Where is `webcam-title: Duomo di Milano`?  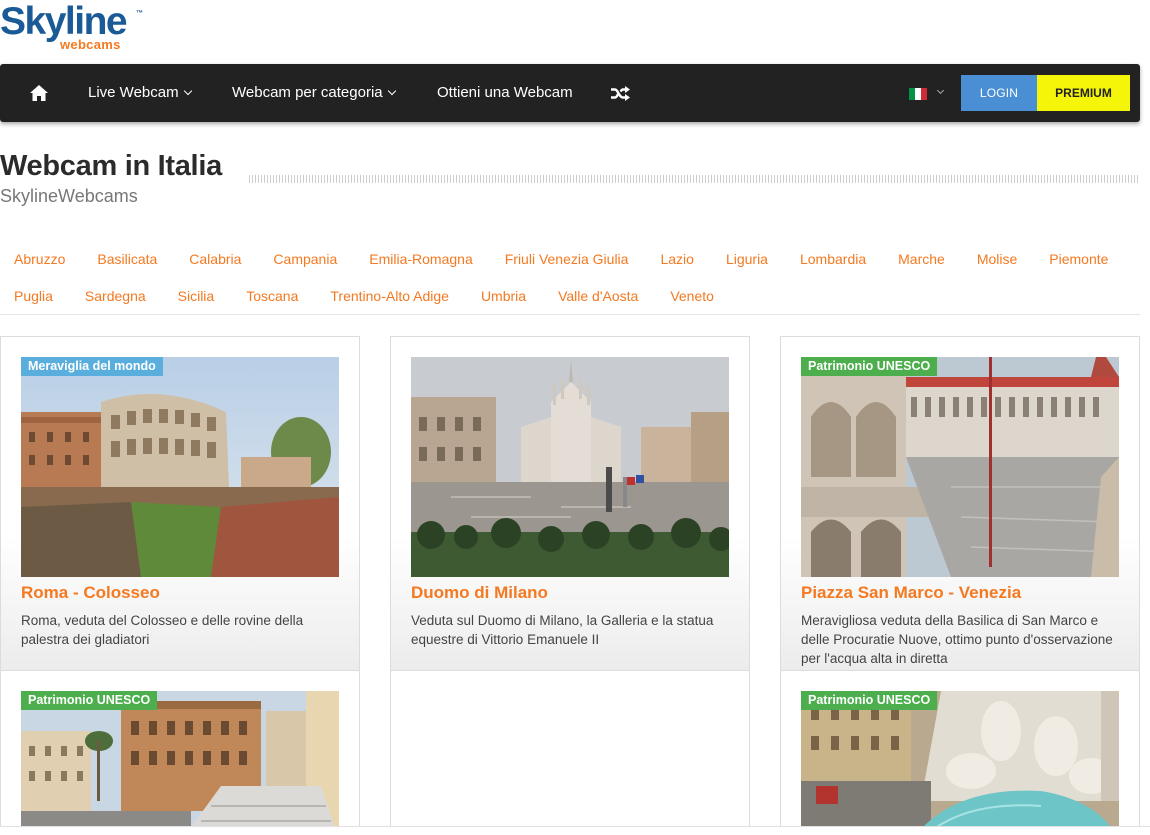
webcam-title: Duomo di Milano is located at coordinates (479, 593).